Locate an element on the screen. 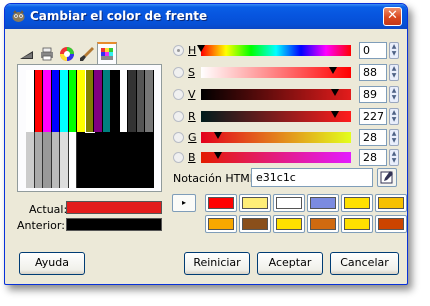 This screenshot has width=430, height=306. gimp-icon is located at coordinates (18, 16).